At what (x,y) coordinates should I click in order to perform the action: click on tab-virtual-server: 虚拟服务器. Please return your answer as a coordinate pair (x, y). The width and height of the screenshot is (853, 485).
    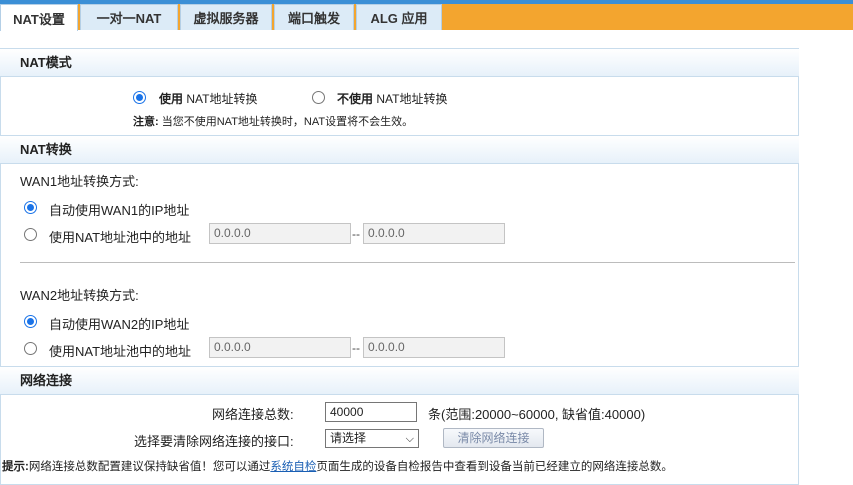
    Looking at the image, I should click on (226, 17).